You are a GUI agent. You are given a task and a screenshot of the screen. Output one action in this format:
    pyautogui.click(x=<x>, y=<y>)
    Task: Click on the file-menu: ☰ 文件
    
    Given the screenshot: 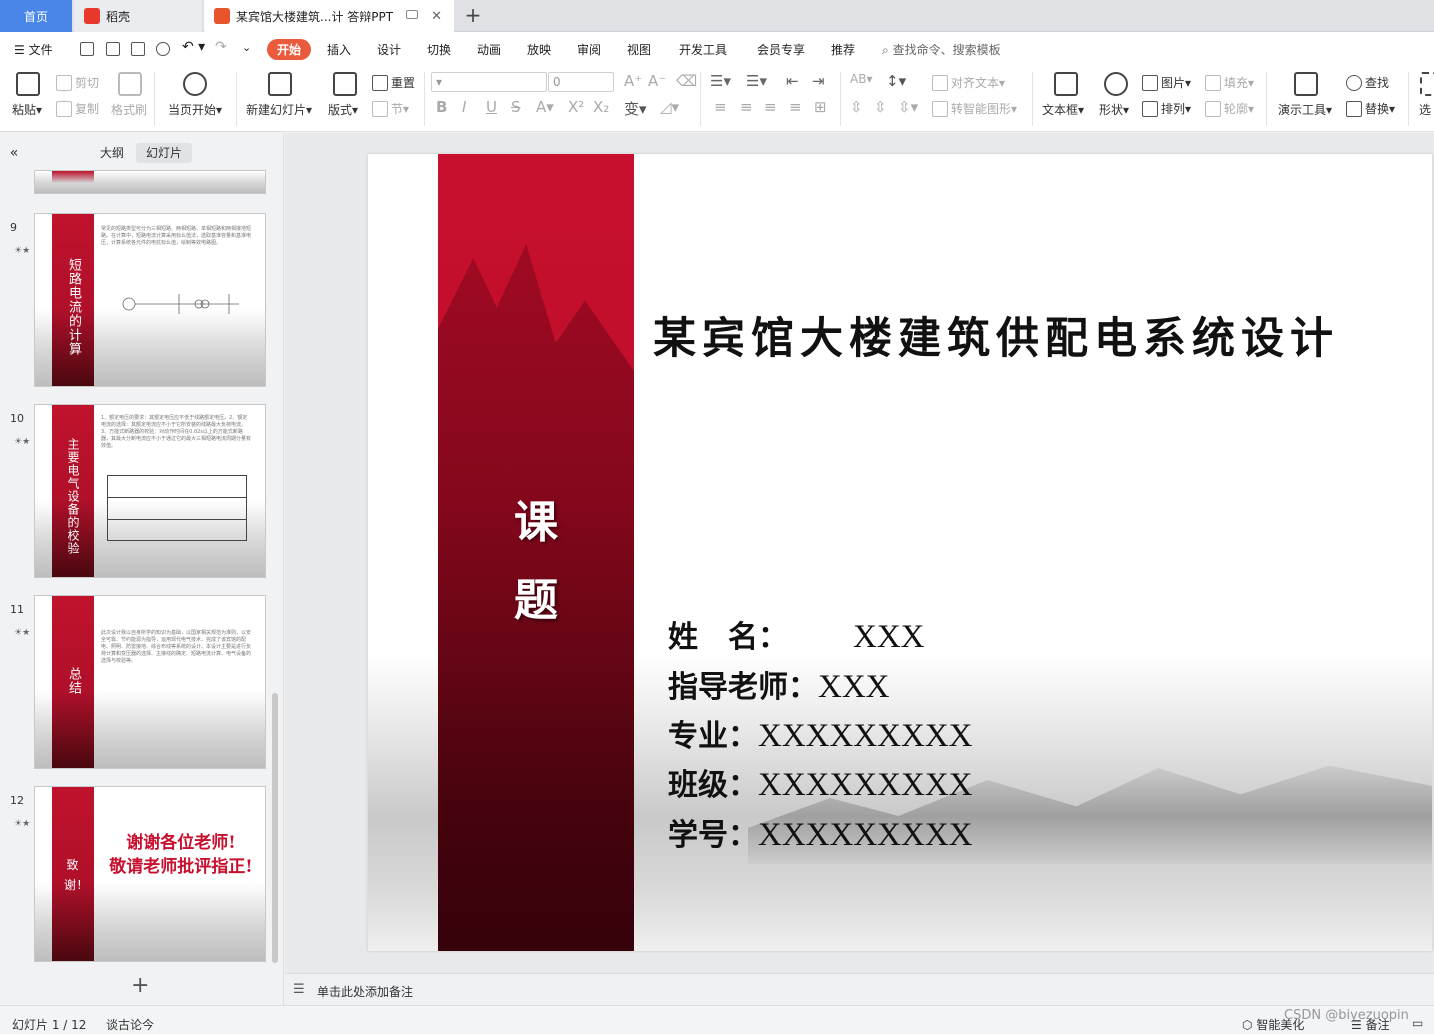 What is the action you would take?
    pyautogui.click(x=33, y=49)
    